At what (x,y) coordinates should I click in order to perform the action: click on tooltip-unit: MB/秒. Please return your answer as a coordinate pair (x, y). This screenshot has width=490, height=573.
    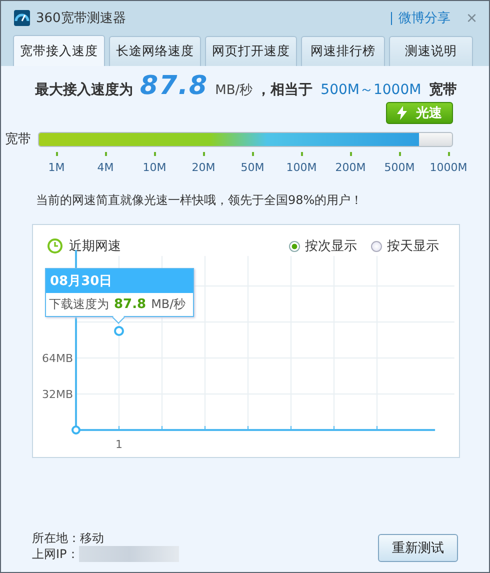
    Looking at the image, I should click on (168, 304).